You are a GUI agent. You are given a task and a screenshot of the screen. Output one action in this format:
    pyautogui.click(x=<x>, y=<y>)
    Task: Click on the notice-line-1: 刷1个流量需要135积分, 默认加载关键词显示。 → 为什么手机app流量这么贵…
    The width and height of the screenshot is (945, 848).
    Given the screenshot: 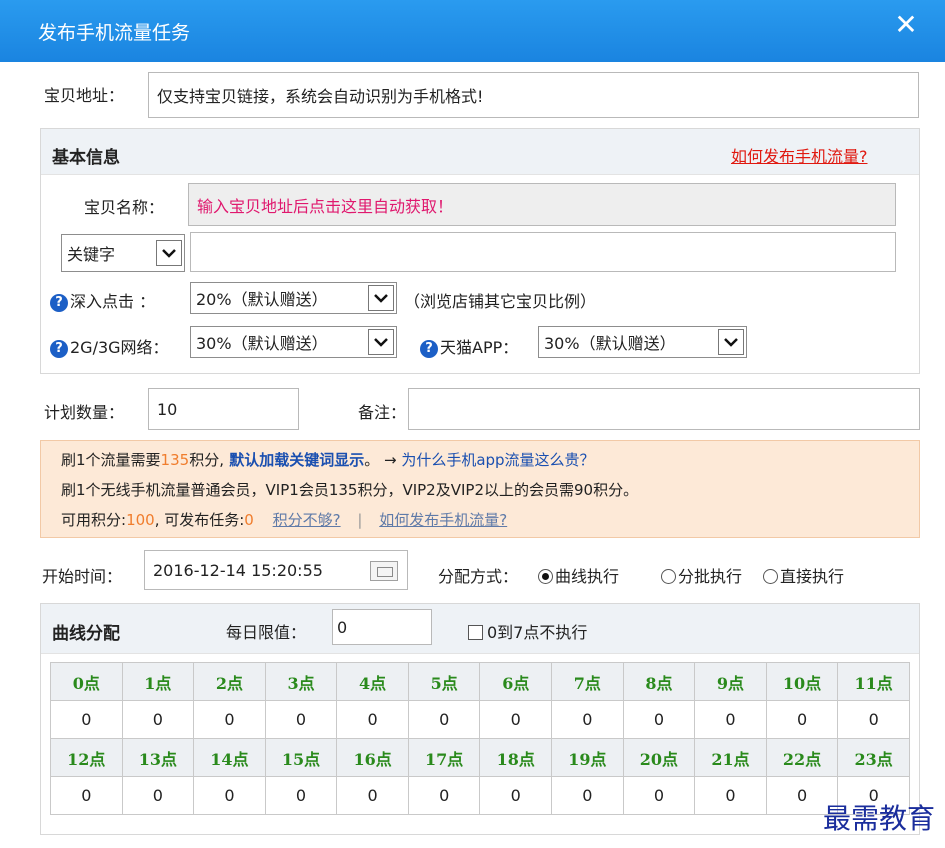 What is the action you would take?
    pyautogui.click(x=328, y=460)
    